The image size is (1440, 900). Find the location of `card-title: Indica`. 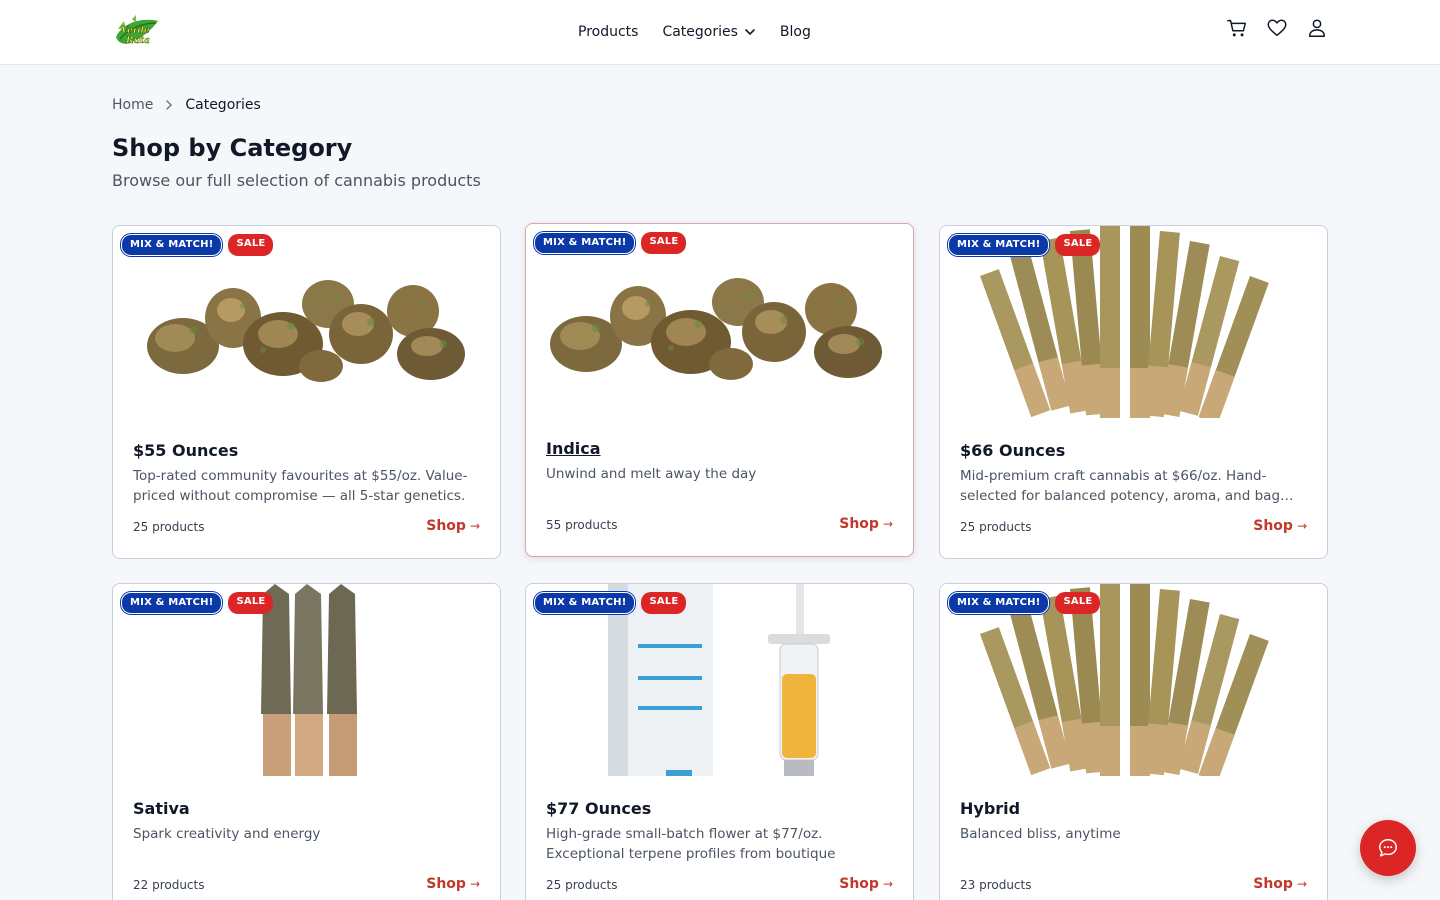

card-title: Indica is located at coordinates (573, 448).